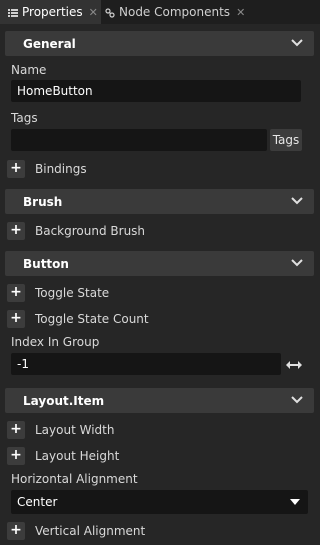 The width and height of the screenshot is (320, 545). I want to click on index-in-group-field: -1, so click(146, 364).